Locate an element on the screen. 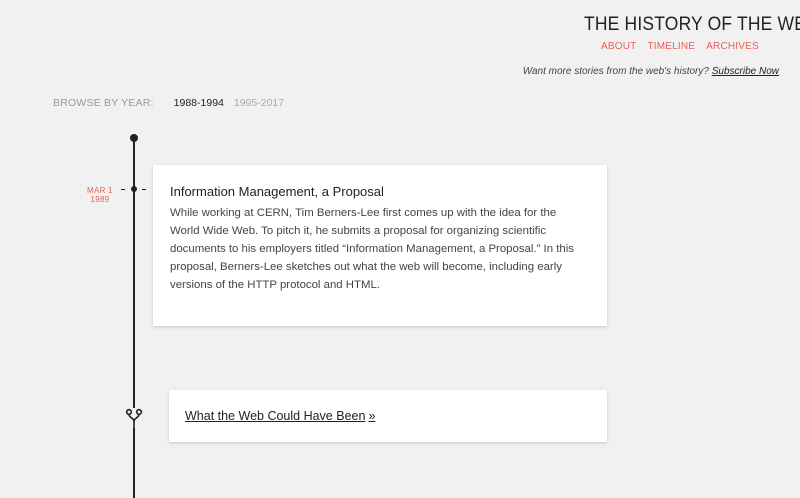 The height and width of the screenshot is (498, 800). browse-label: BROWSE BY YEAR: is located at coordinates (103, 103).